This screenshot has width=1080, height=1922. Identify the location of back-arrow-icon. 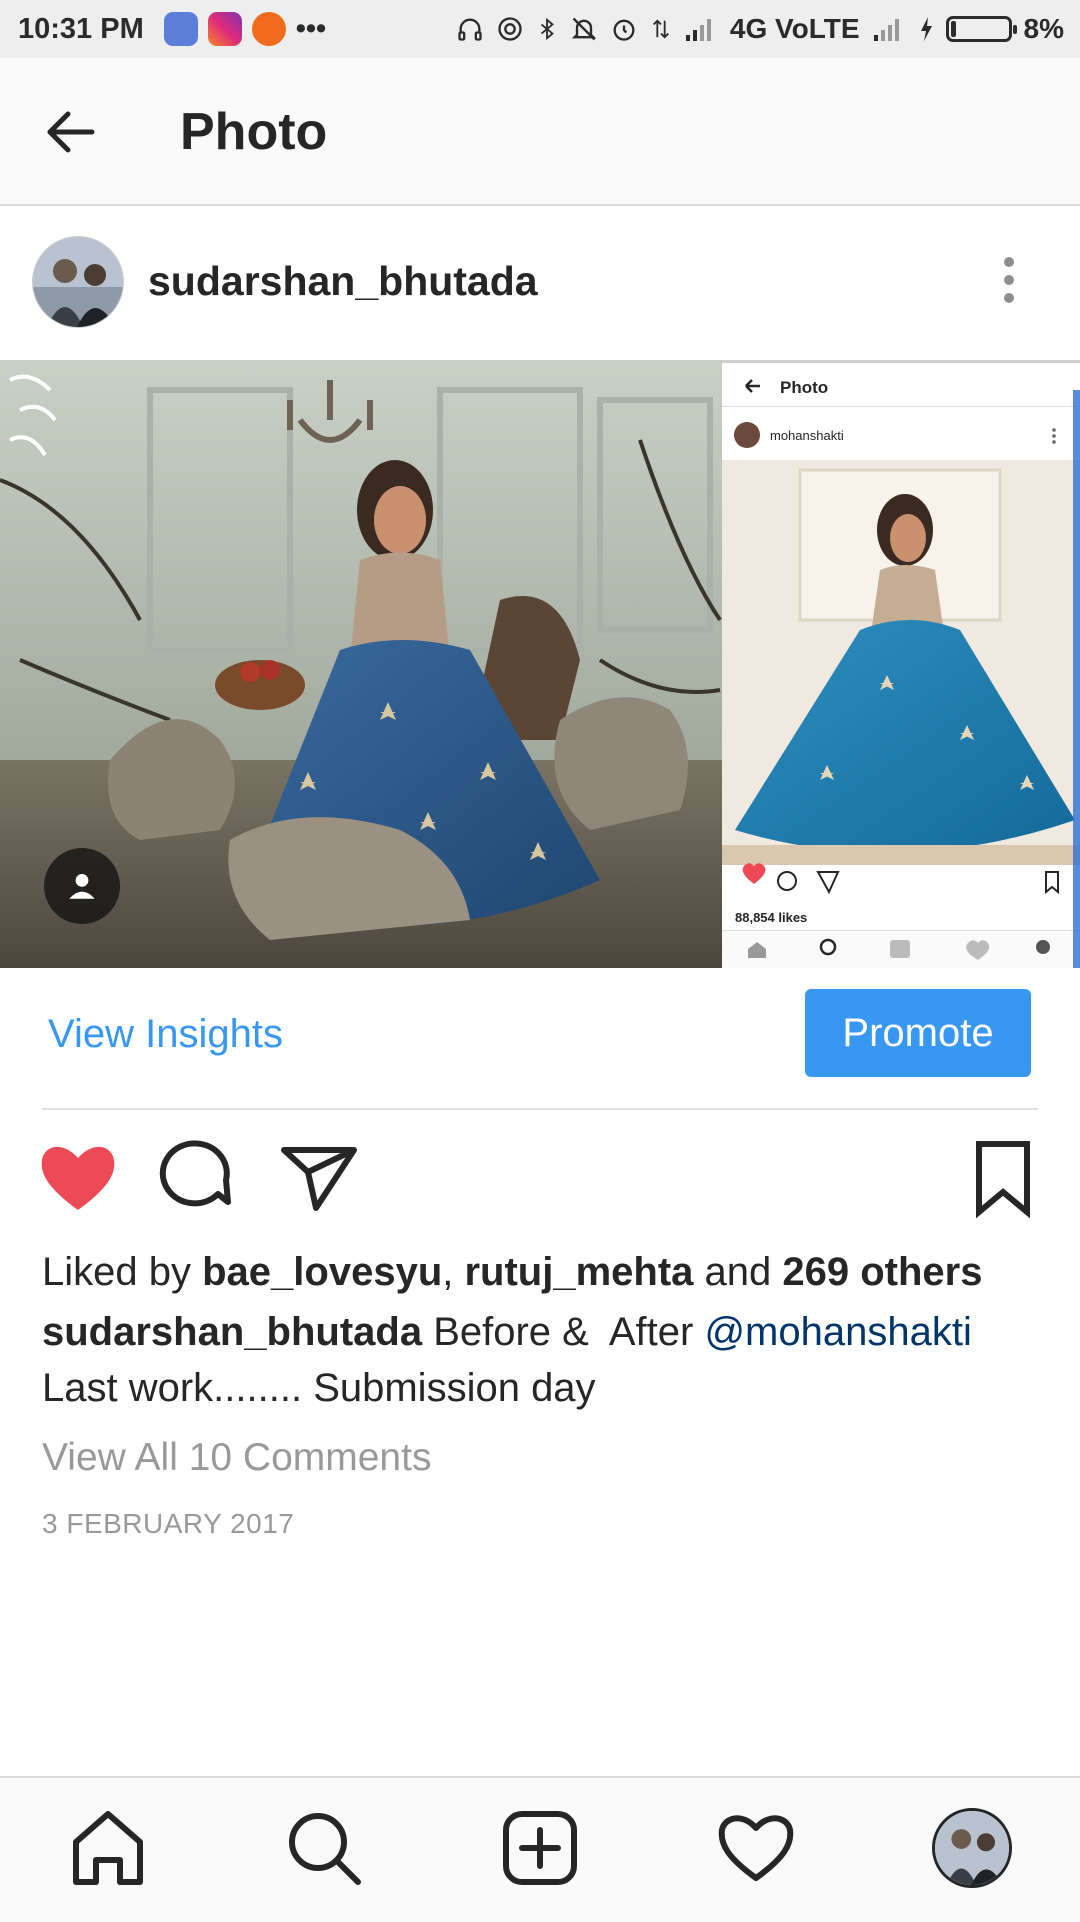
(70, 132).